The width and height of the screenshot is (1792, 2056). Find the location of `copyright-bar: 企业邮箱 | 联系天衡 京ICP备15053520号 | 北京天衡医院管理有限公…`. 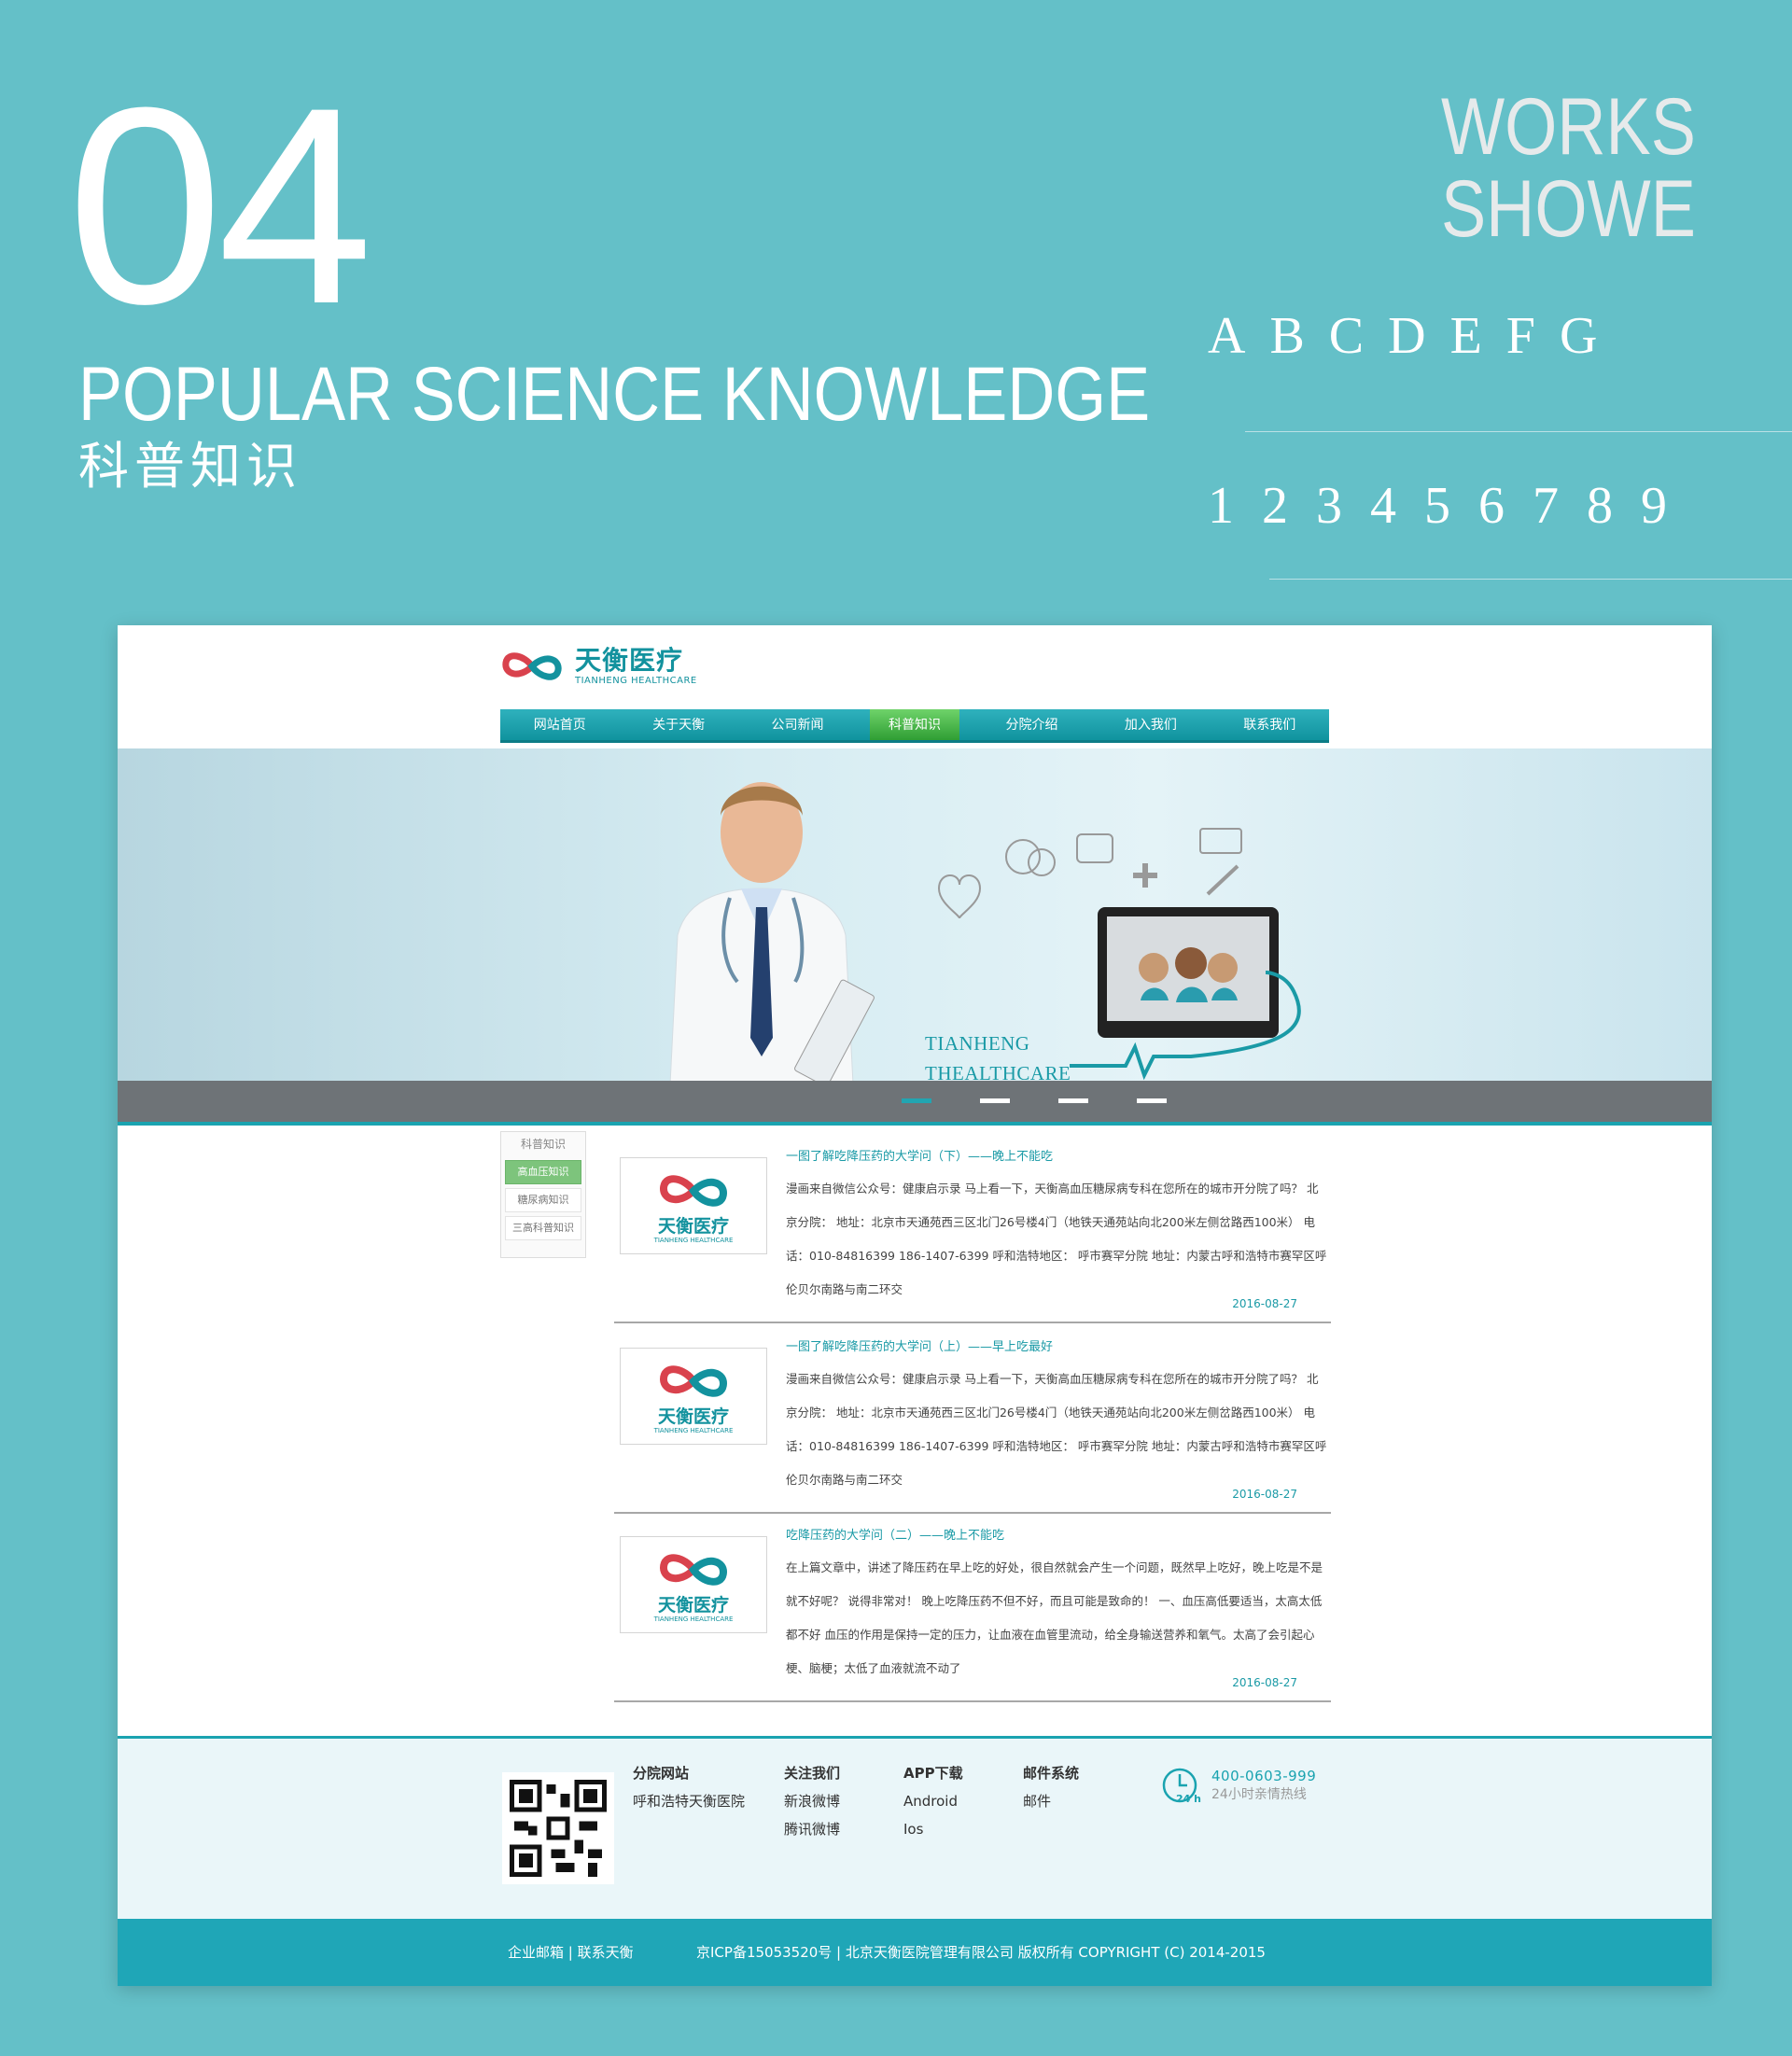

copyright-bar: 企业邮箱 | 联系天衡 京ICP备15053520号 | 北京天衡医院管理有限公… is located at coordinates (915, 1952).